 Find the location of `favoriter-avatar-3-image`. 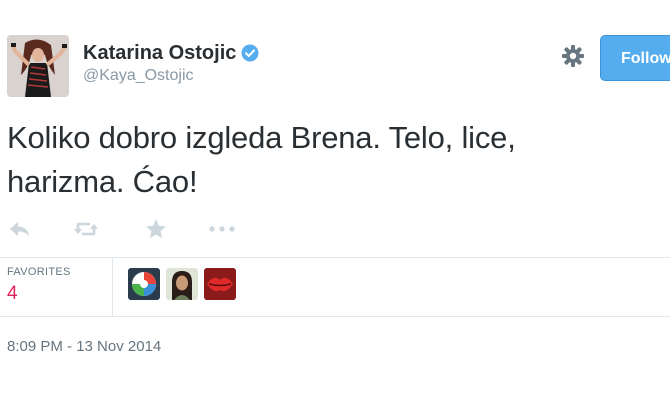

favoriter-avatar-3-image is located at coordinates (220, 284).